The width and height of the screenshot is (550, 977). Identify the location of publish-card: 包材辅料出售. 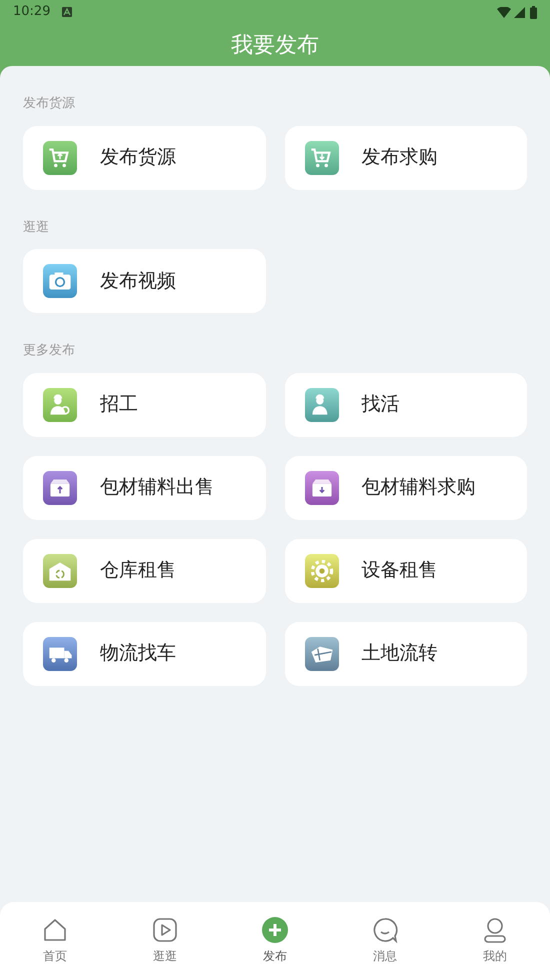
(144, 488).